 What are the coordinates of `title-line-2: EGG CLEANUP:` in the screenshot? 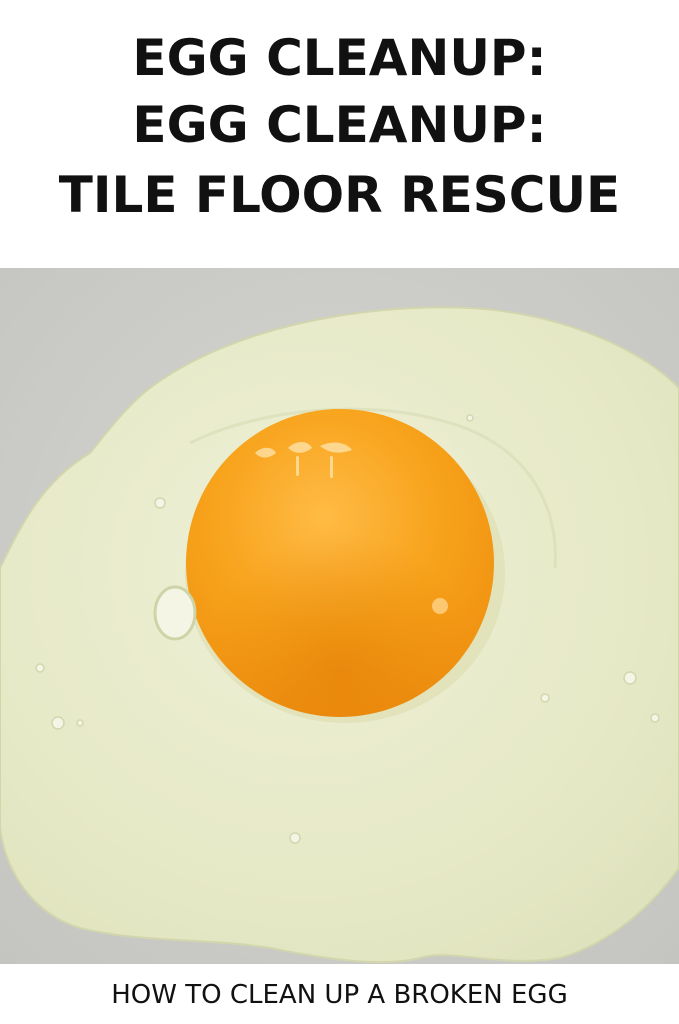 It's located at (339, 125).